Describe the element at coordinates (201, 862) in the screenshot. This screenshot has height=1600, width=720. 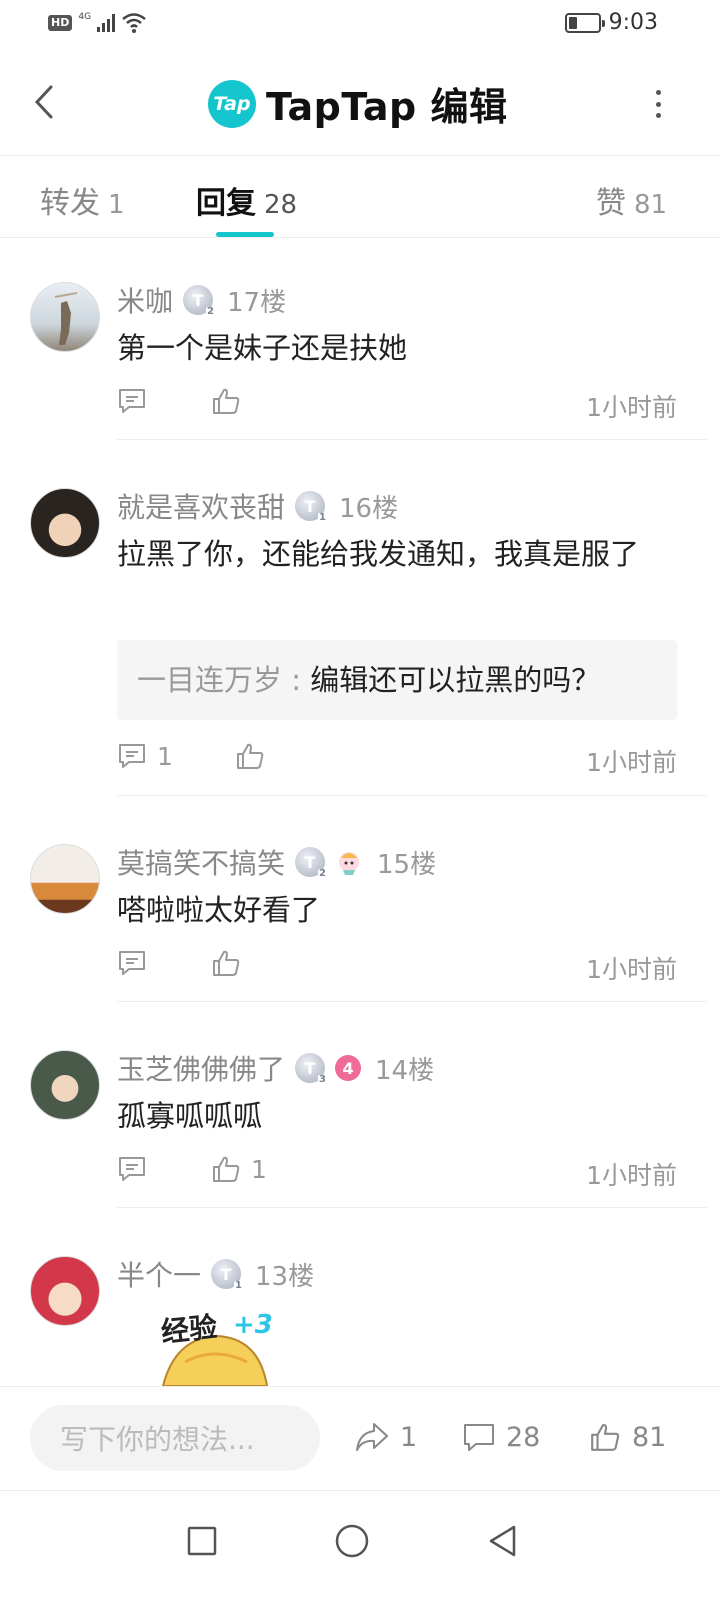
I see `username: 莫搞笑不搞笑` at that location.